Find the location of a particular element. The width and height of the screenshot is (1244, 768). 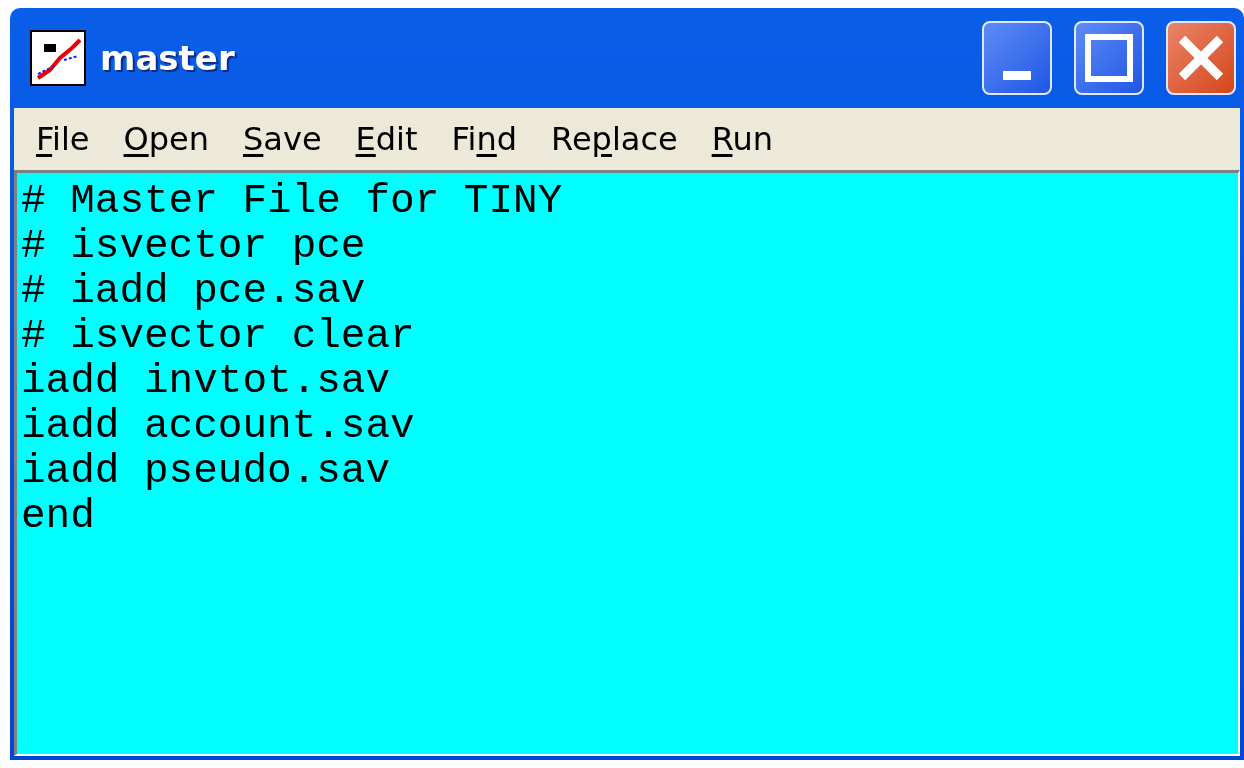

code-line: # Master File for TINY is located at coordinates (292, 201).